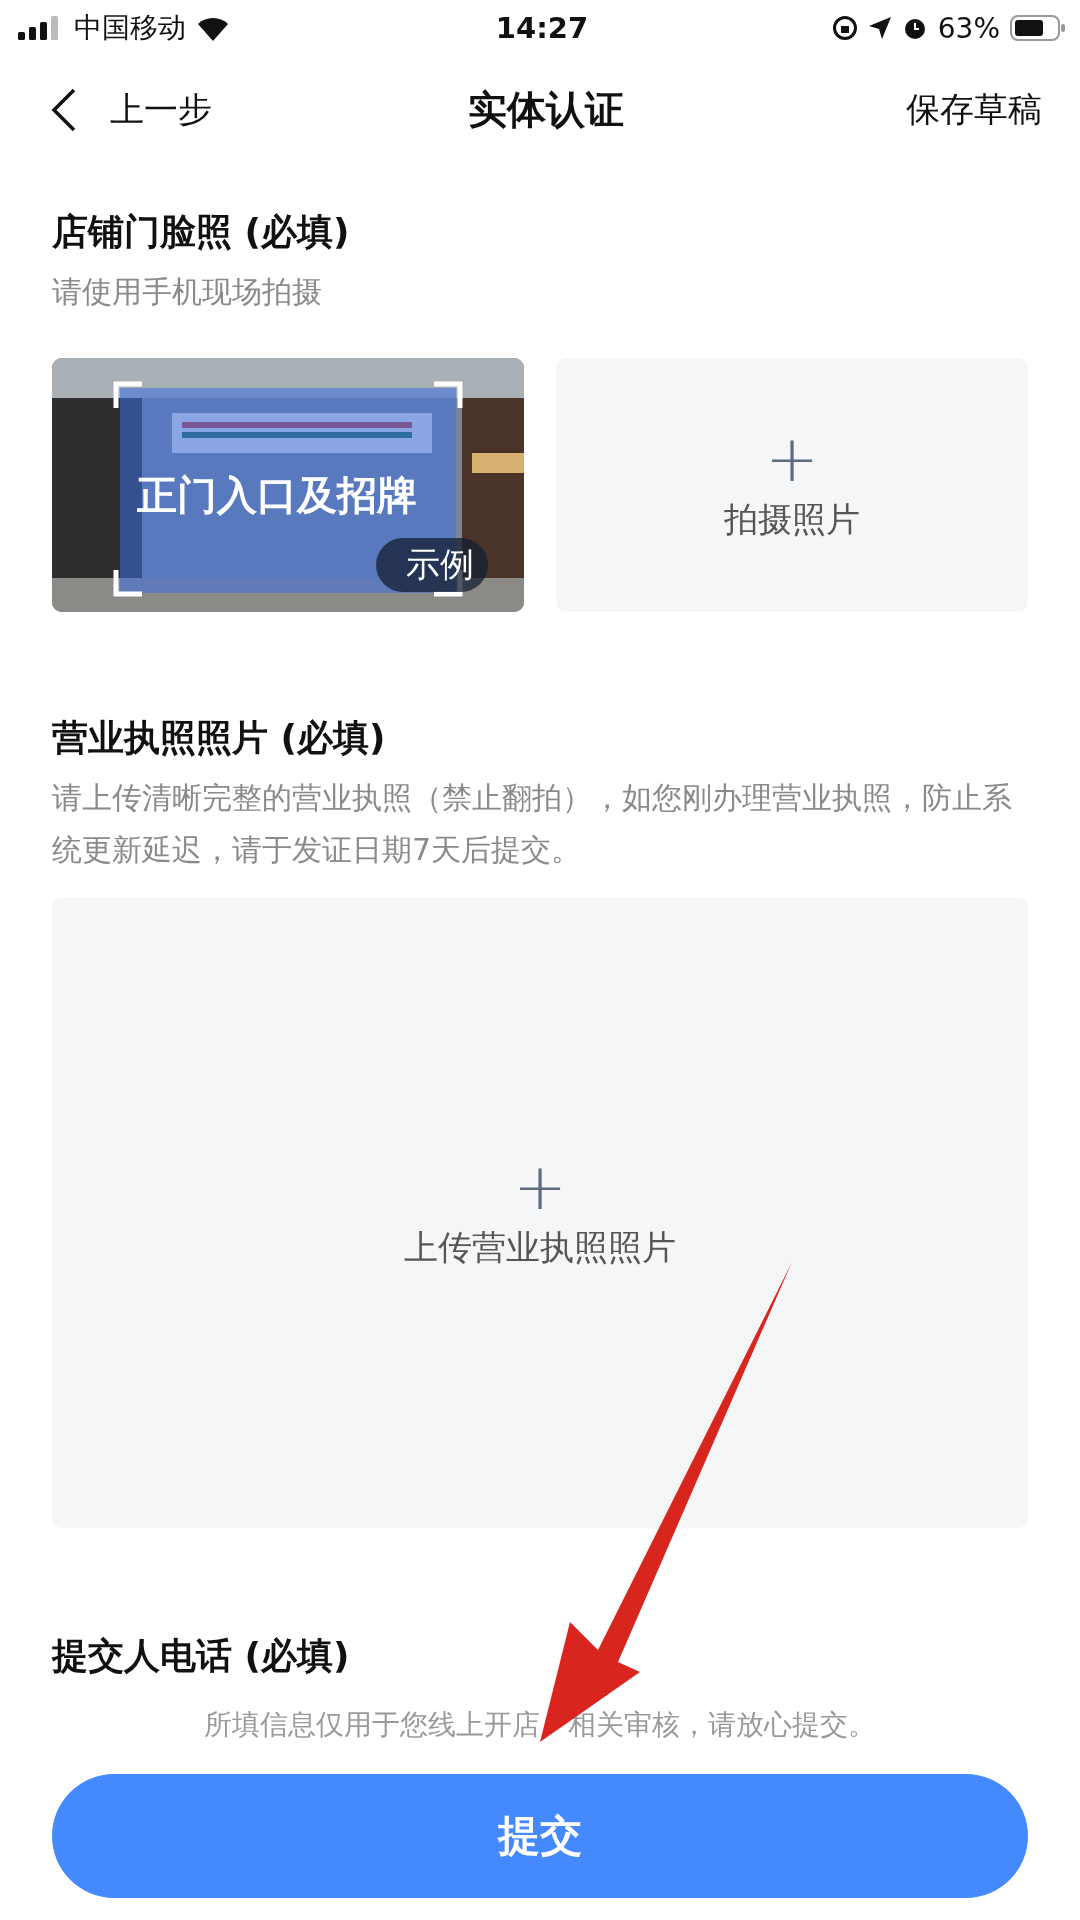  I want to click on example-badge: 示例, so click(432, 565).